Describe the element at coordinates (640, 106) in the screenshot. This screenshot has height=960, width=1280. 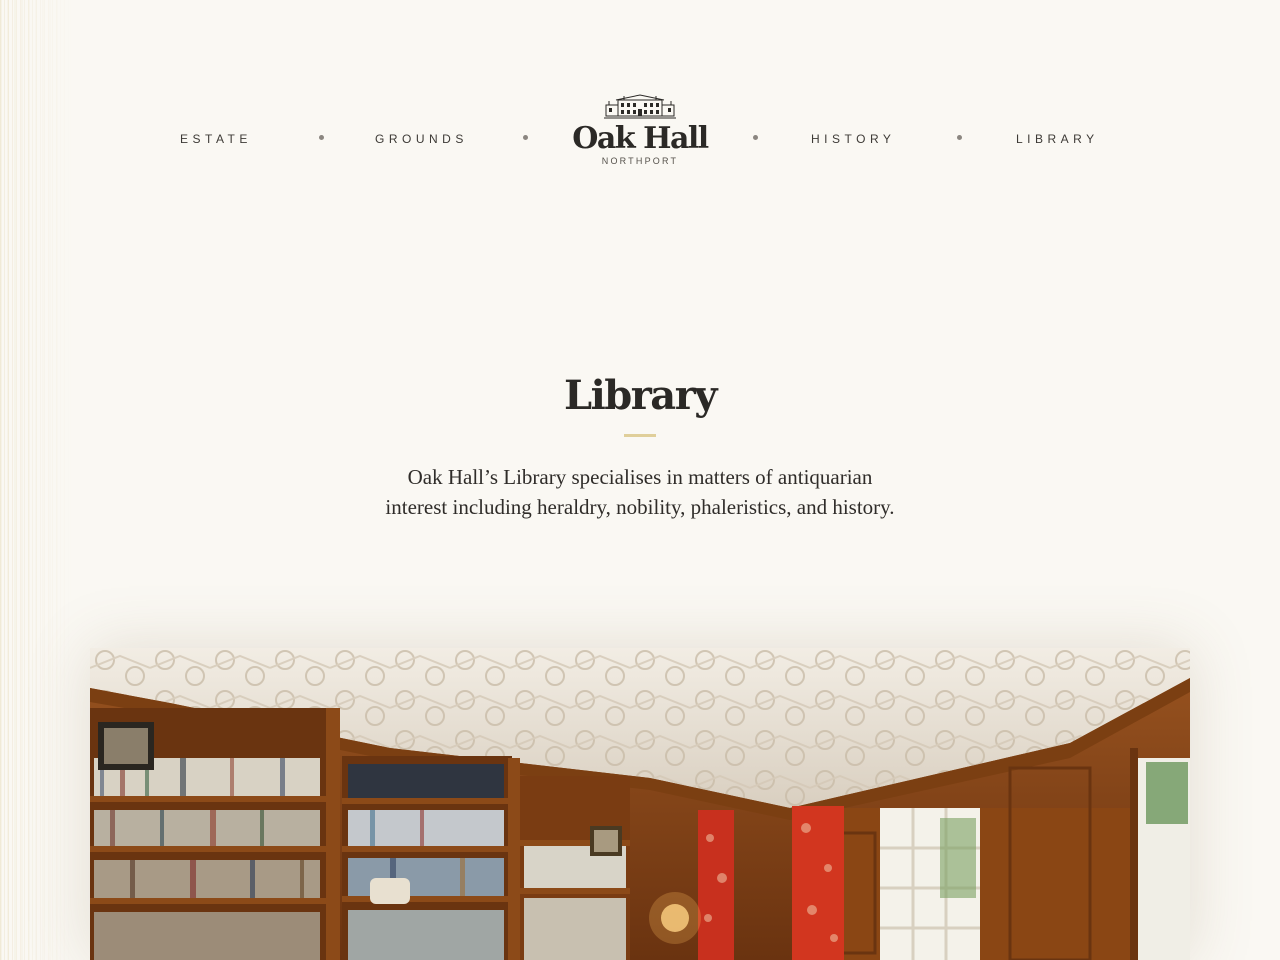
I see `manor-house-icon` at that location.